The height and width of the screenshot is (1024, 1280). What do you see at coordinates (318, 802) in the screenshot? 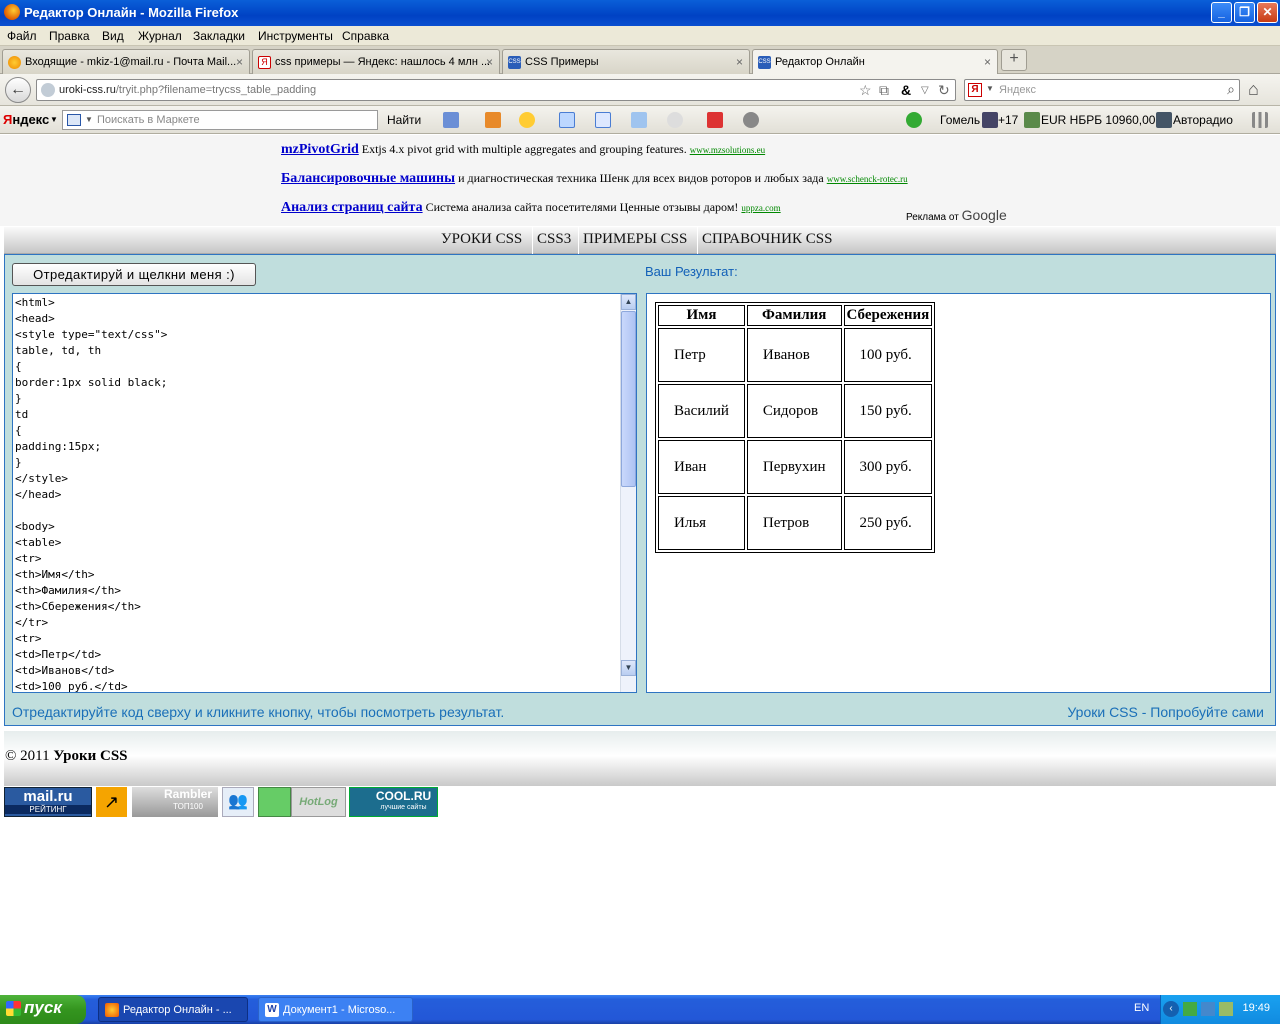
I see `hotlog-badge: HotLog` at bounding box center [318, 802].